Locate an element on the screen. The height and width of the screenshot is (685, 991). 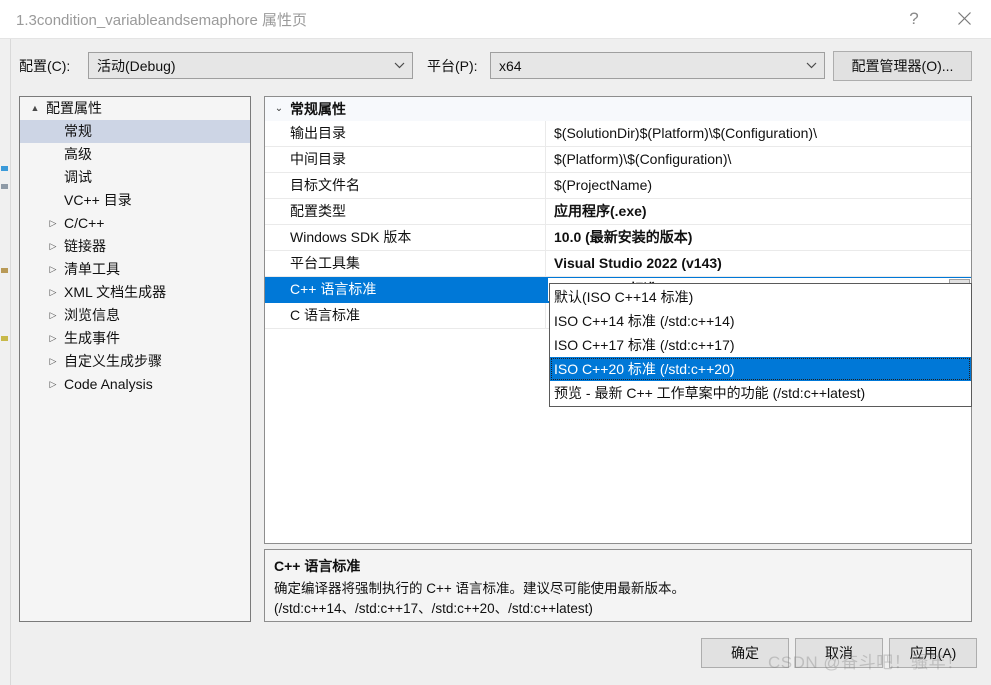
help-button: ? is located at coordinates (914, 18).